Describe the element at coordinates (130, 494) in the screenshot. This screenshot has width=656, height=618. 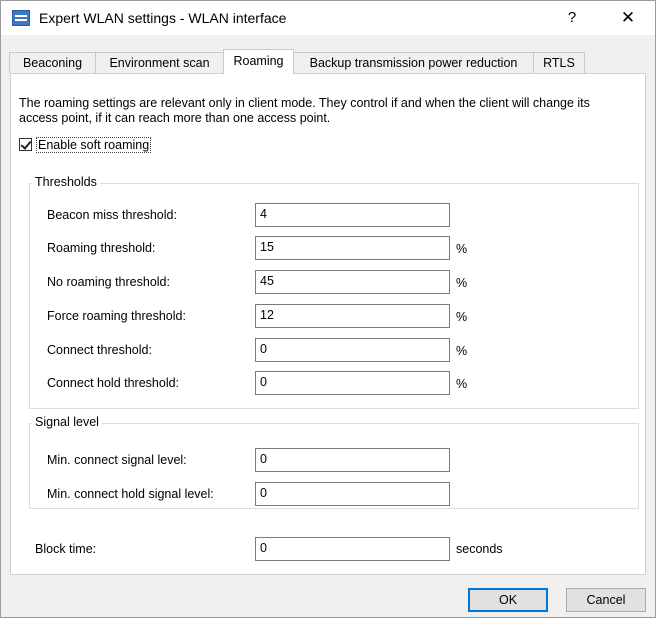
I see `min-connect-hold-signal-level-label: Min. connect hold signal level:` at that location.